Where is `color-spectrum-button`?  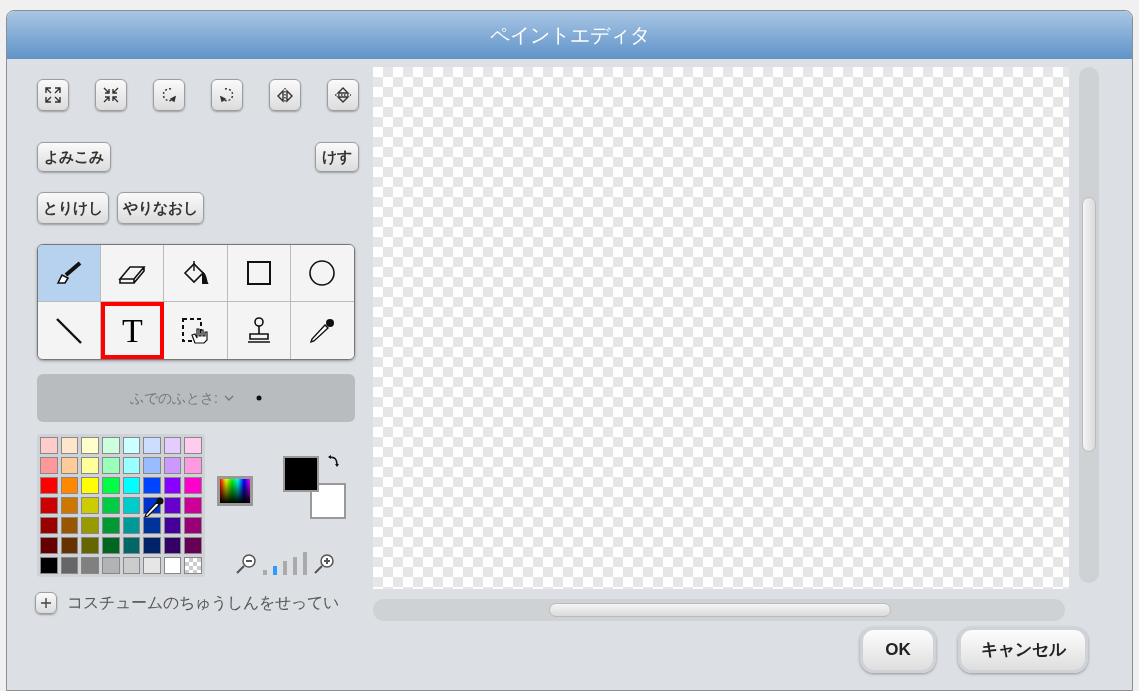
color-spectrum-button is located at coordinates (235, 491).